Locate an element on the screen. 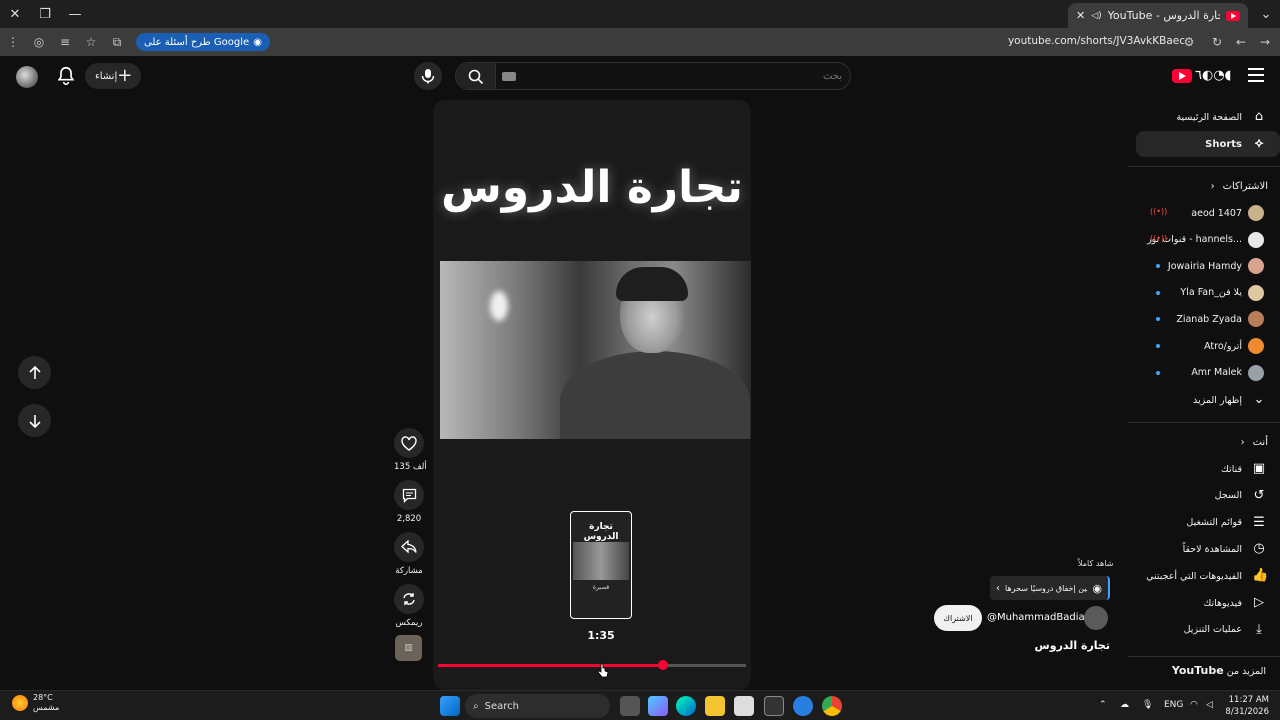 Image resolution: width=1280 pixels, height=720 pixels. sidebar-item: قناتك ▣ is located at coordinates (1208, 469).